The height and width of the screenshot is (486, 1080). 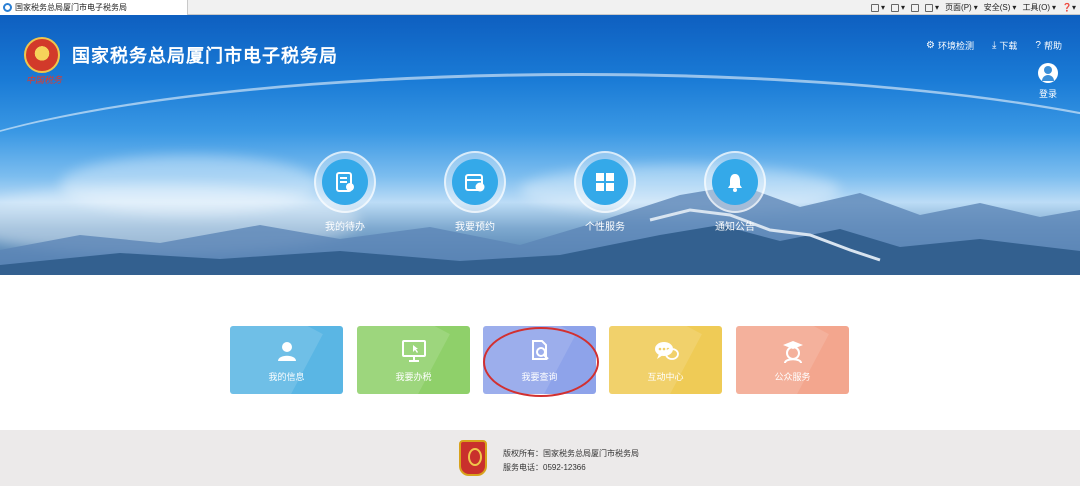 I want to click on grid-icon, so click(x=605, y=182).